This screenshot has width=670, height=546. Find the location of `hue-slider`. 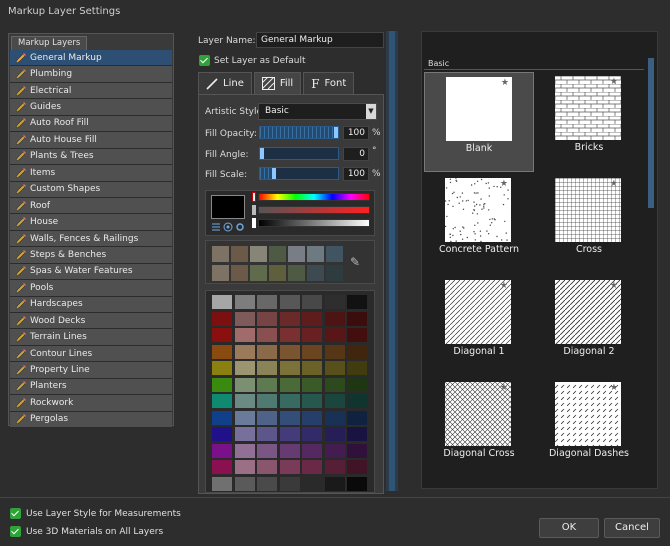

hue-slider is located at coordinates (314, 197).